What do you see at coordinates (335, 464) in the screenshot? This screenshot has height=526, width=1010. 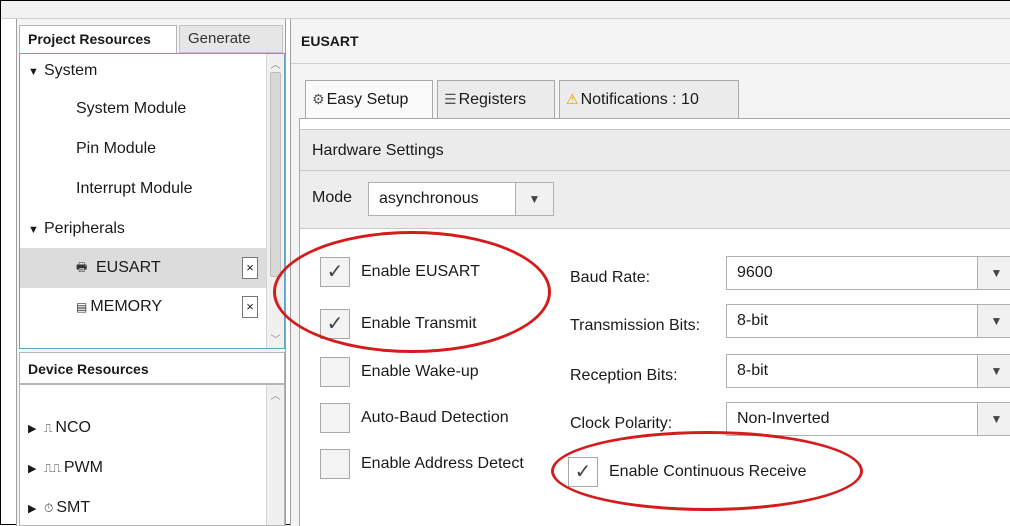 I see `address-detect-checkbox` at bounding box center [335, 464].